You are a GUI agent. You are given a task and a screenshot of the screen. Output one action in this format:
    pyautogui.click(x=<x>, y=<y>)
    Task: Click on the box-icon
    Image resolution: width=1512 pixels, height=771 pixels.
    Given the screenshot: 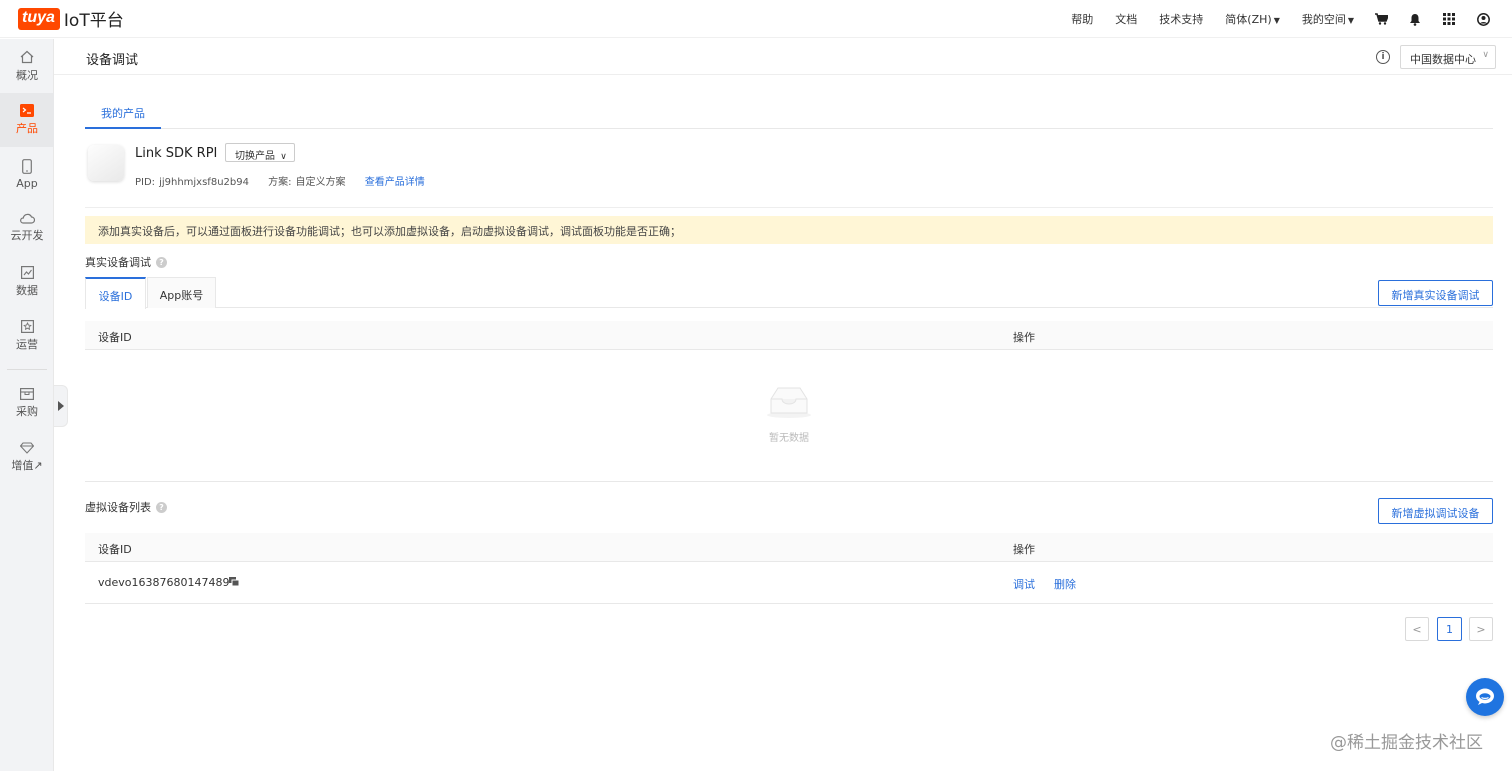 What is the action you would take?
    pyautogui.click(x=27, y=393)
    